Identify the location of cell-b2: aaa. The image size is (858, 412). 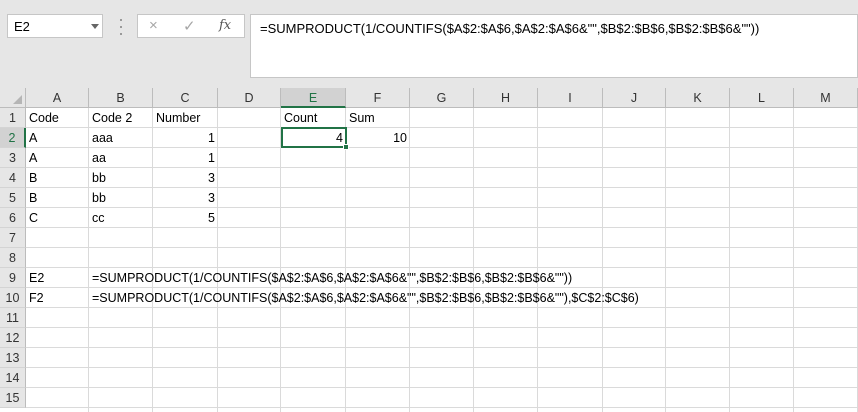
(121, 138).